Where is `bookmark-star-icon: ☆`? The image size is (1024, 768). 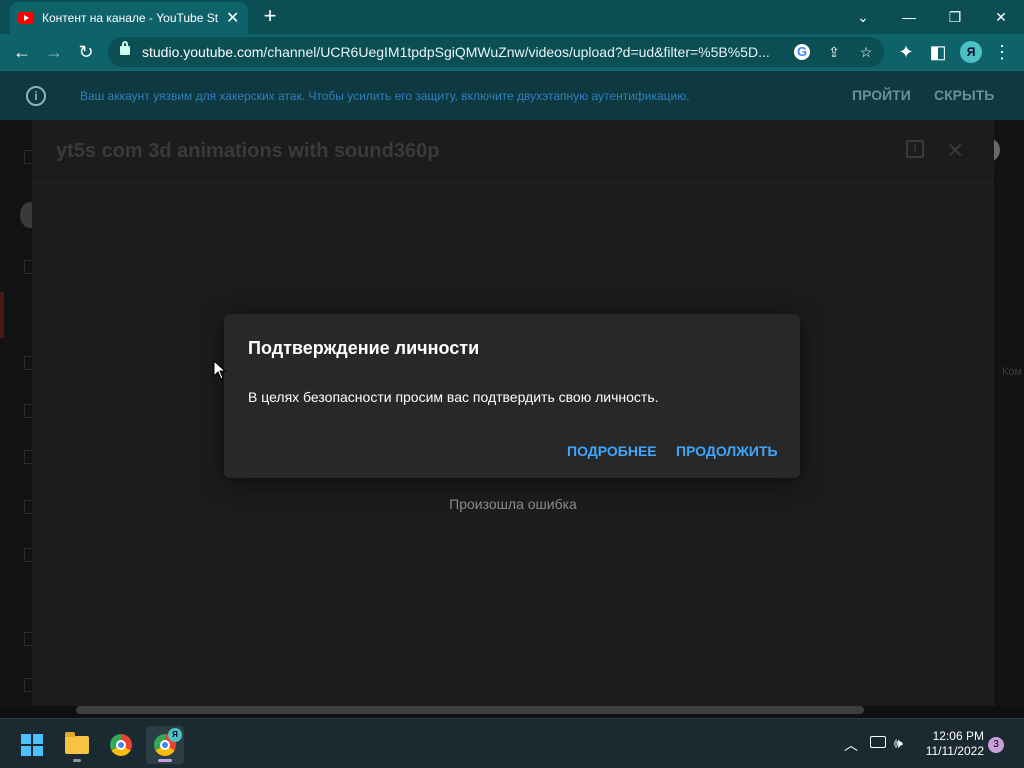 bookmark-star-icon: ☆ is located at coordinates (866, 52).